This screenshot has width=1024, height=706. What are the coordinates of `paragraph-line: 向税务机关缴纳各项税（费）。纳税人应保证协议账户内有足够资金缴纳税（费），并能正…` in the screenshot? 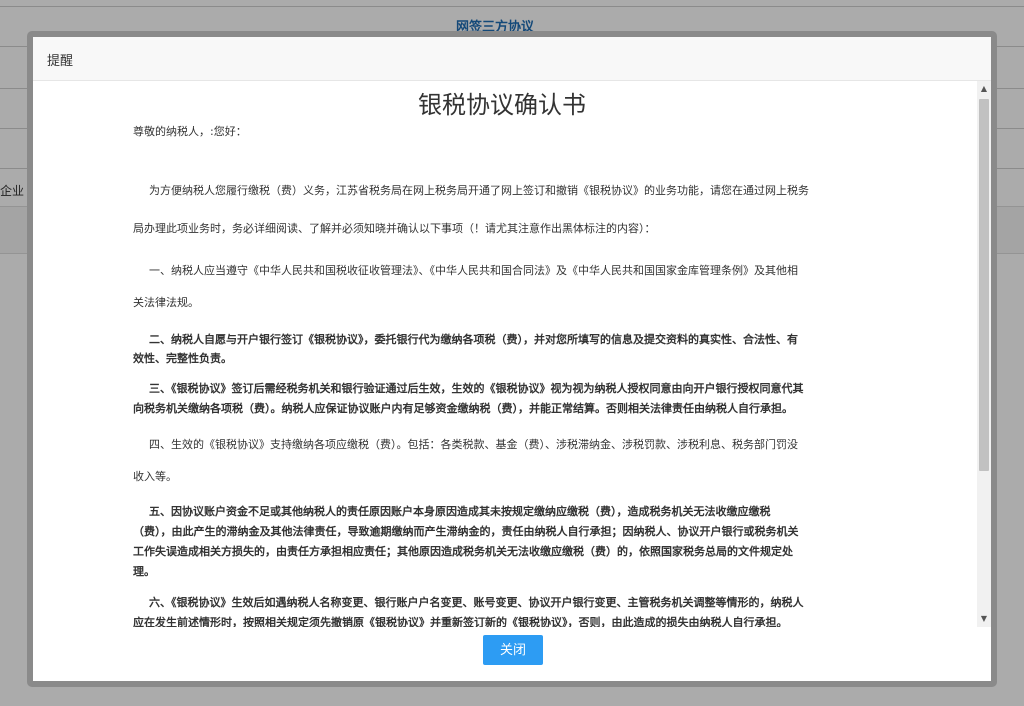 It's located at (463, 408).